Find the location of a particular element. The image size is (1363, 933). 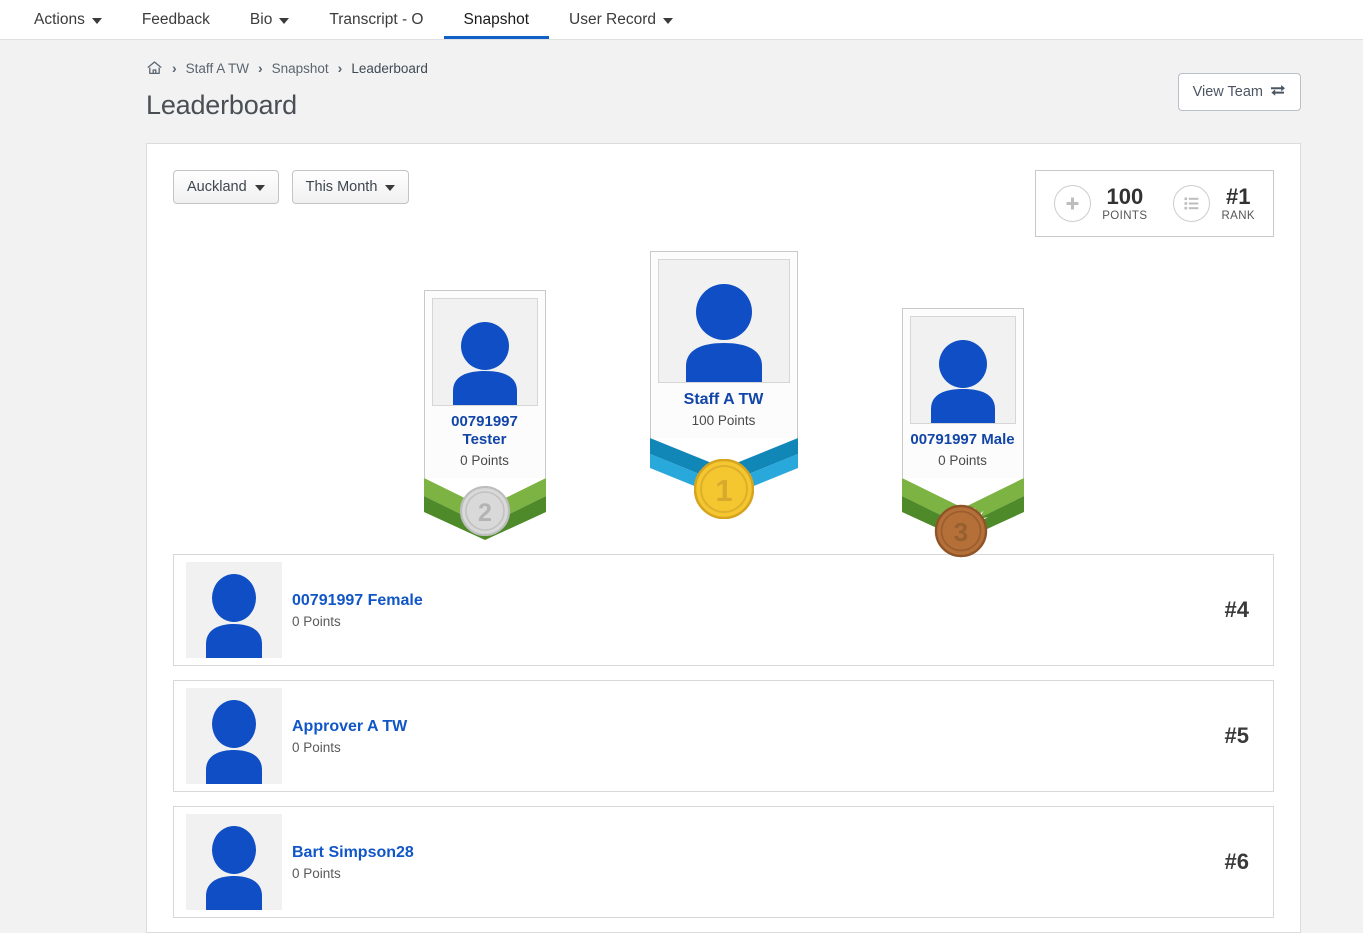

nav-tab-label: Transcript - O is located at coordinates (376, 19).